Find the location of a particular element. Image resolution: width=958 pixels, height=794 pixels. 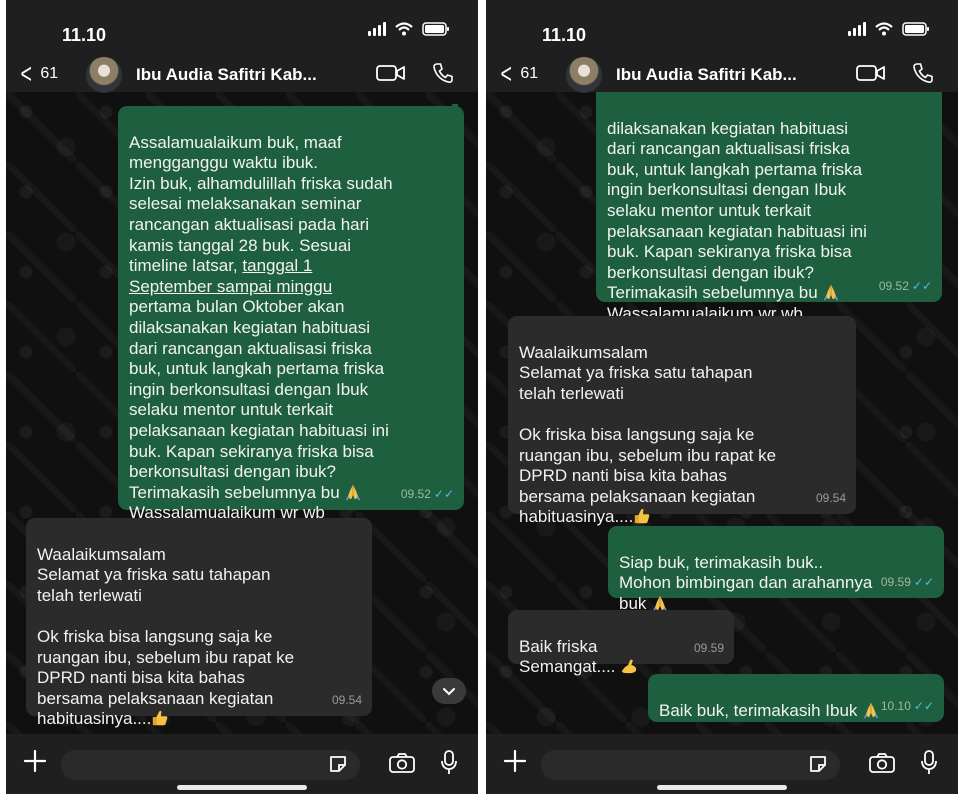

message-bubble-outgoing: Baik buk, terimakasih Ibuk 10.10 ✓✓ is located at coordinates (796, 698).